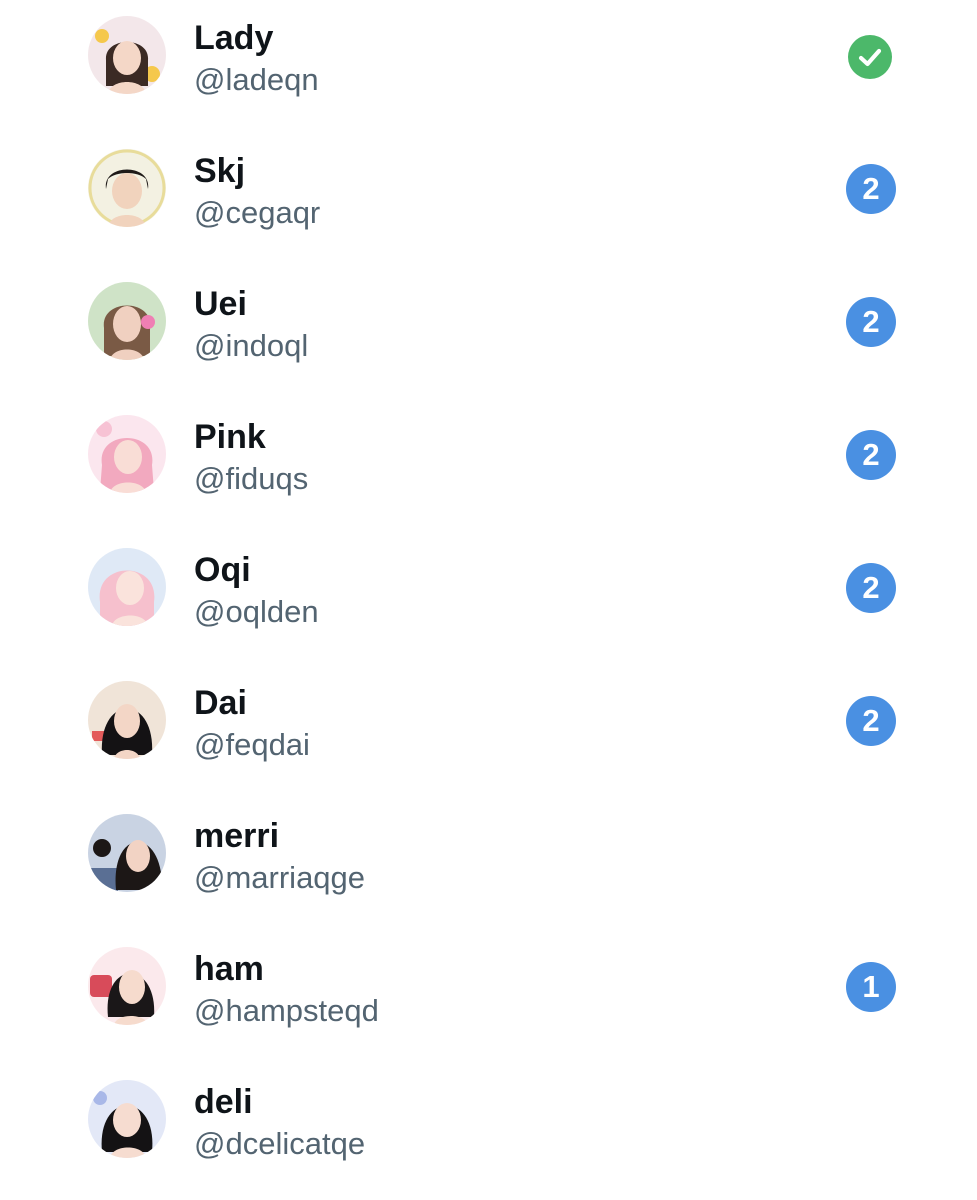 Image resolution: width=977 pixels, height=1200 pixels. Describe the element at coordinates (220, 703) in the screenshot. I see `user-name: Dai` at that location.